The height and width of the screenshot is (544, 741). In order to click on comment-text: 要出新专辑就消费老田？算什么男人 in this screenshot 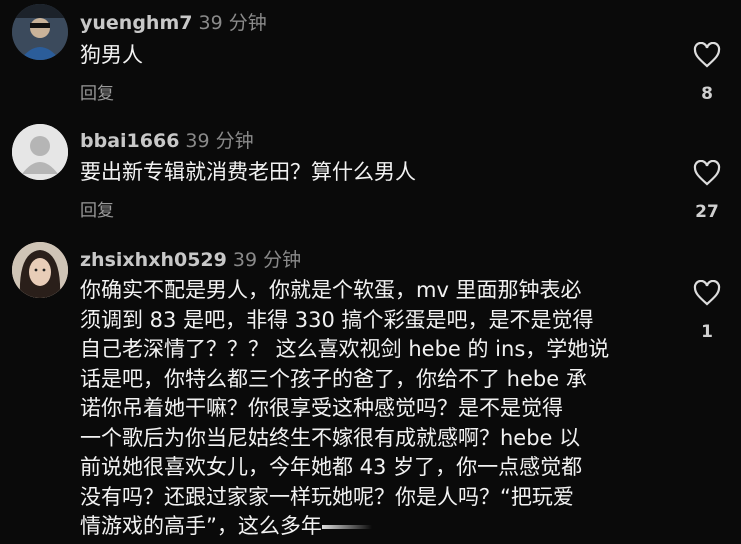, I will do `click(248, 173)`.